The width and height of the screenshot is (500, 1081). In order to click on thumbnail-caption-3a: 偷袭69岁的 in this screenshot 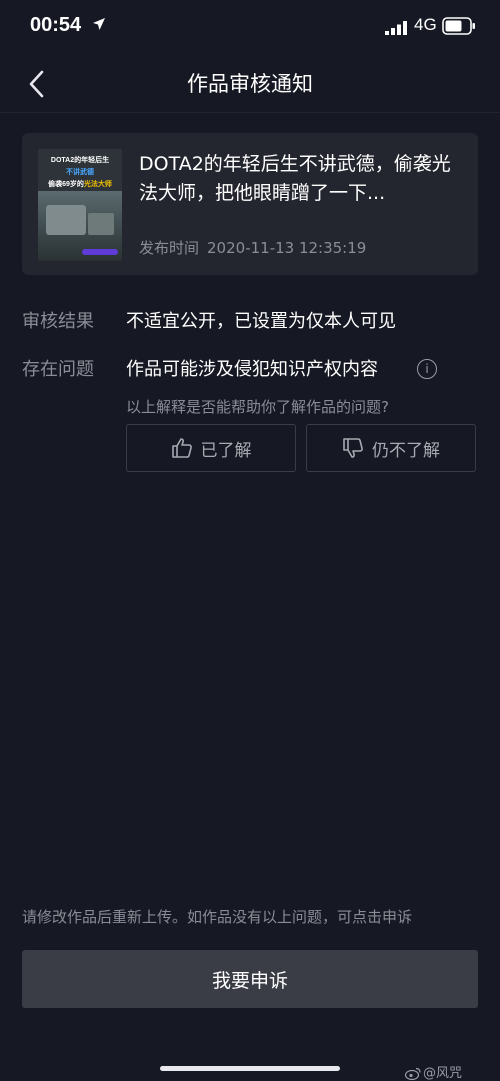, I will do `click(66, 184)`.